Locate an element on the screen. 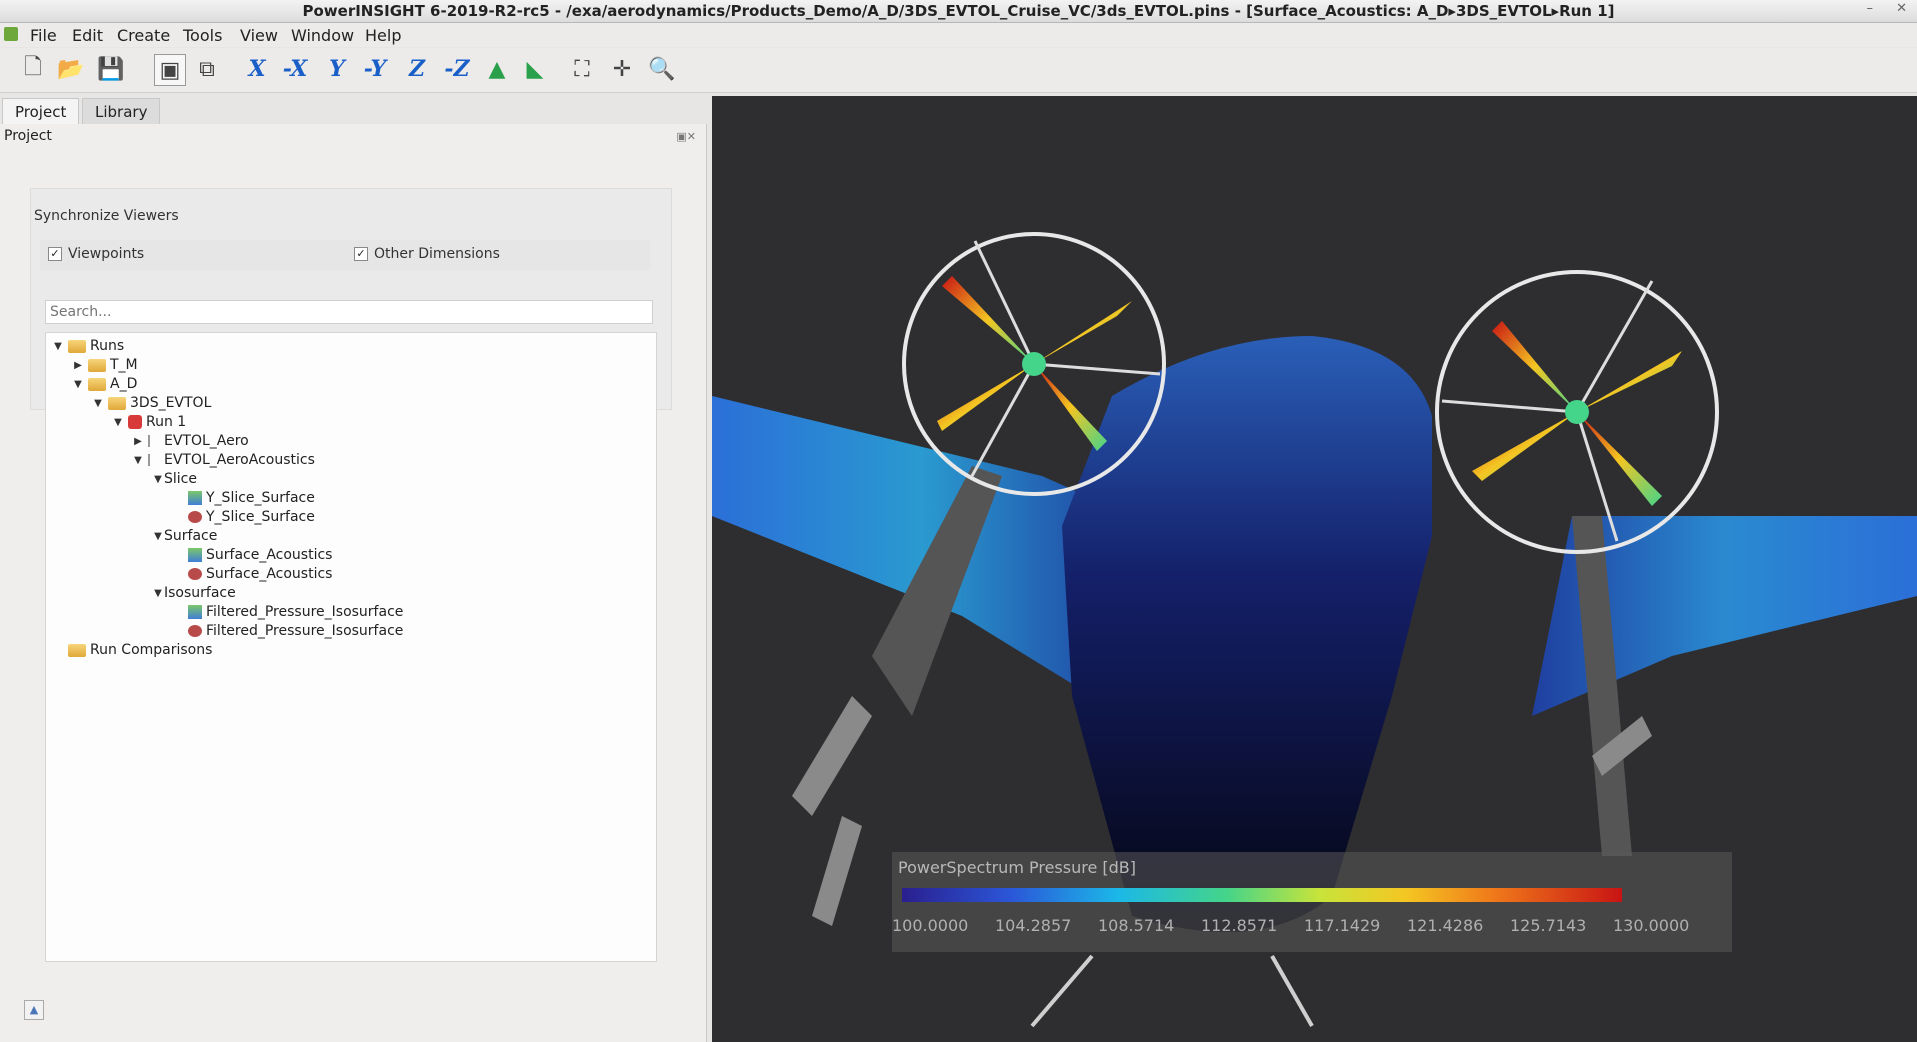  multi-view-icon: ⧉ is located at coordinates (207, 69).